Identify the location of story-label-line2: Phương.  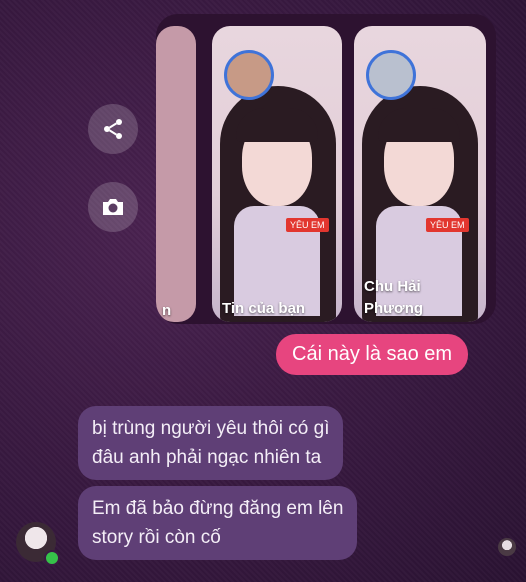
(394, 308).